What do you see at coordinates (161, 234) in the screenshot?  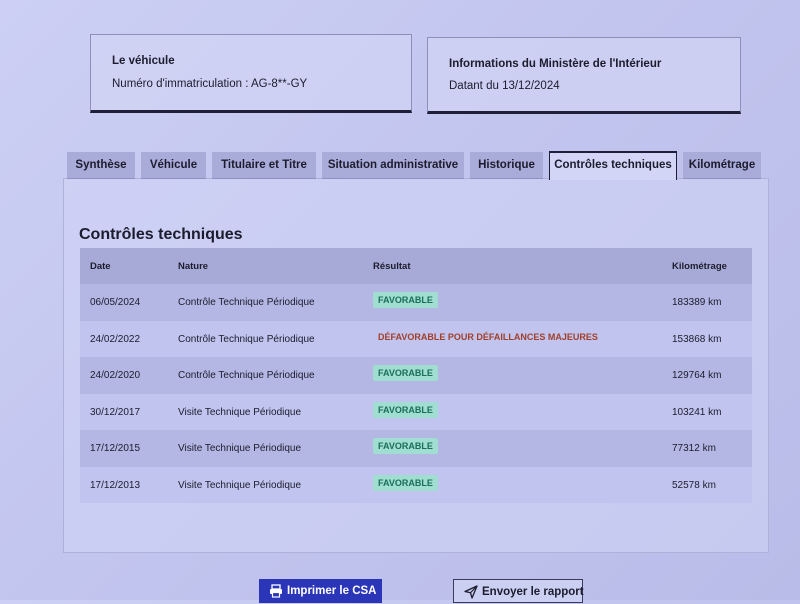 I see `section-title: Contrôles techniques` at bounding box center [161, 234].